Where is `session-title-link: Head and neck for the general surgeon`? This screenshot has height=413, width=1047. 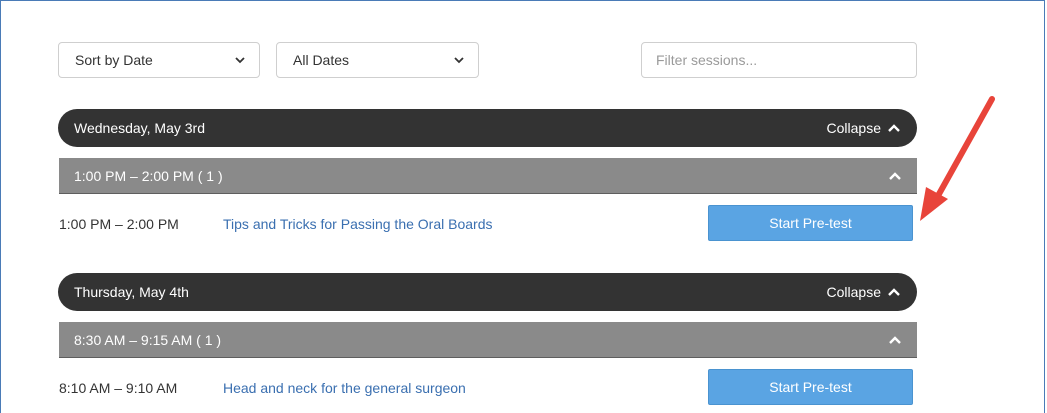 session-title-link: Head and neck for the general surgeon is located at coordinates (344, 388).